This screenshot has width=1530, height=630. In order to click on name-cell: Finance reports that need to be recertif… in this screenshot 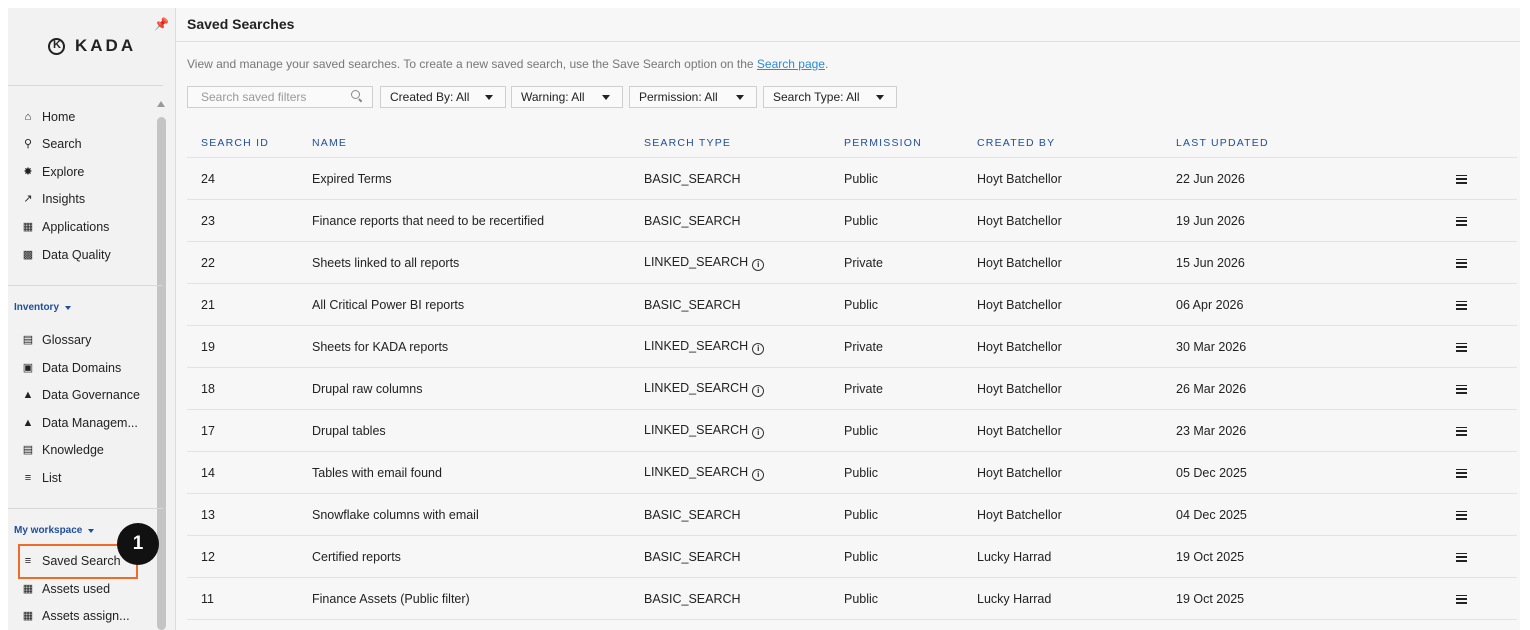, I will do `click(478, 220)`.